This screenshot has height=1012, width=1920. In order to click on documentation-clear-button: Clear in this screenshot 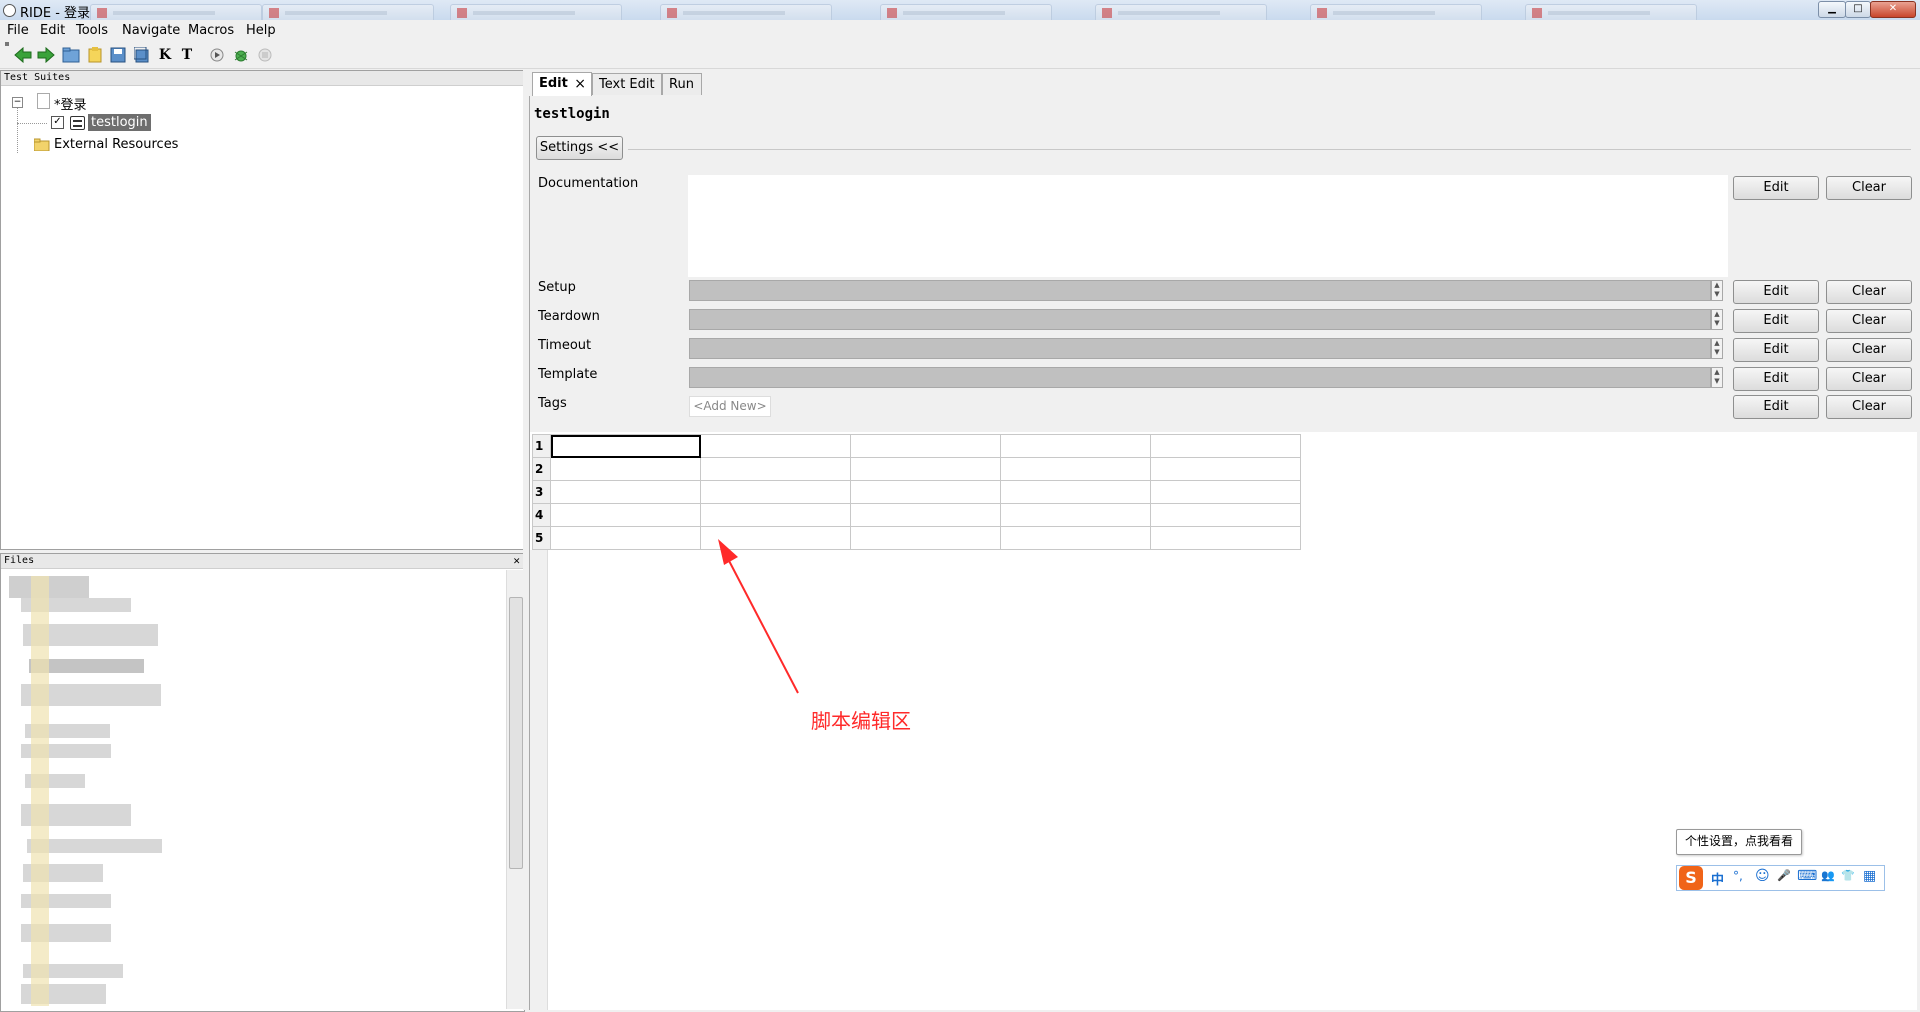, I will do `click(1869, 188)`.